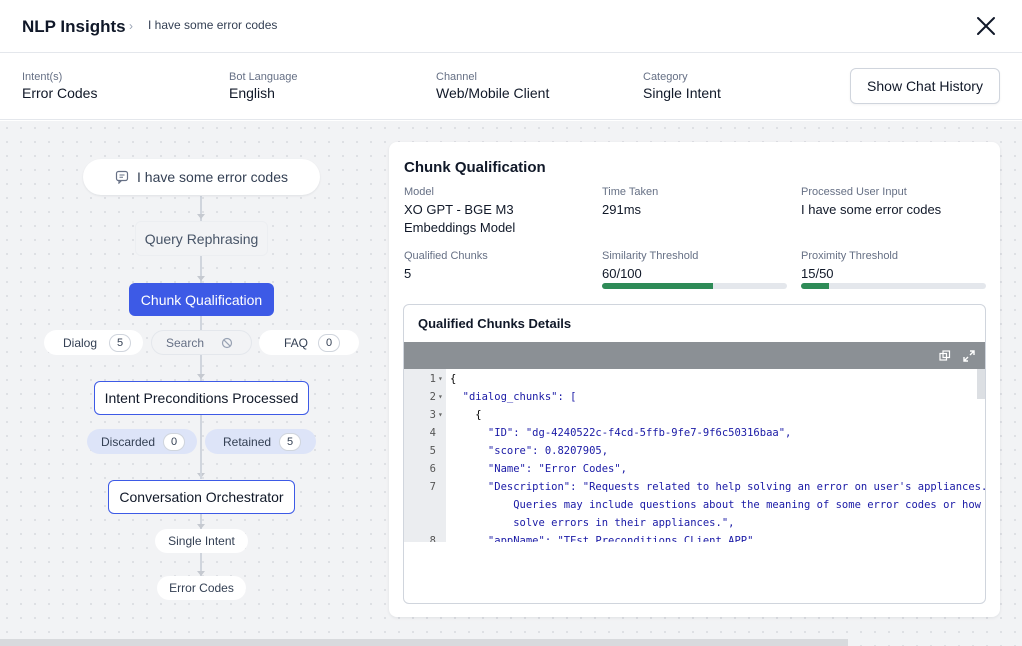 The image size is (1022, 646). I want to click on faq-pill: FAQ 0, so click(309, 342).